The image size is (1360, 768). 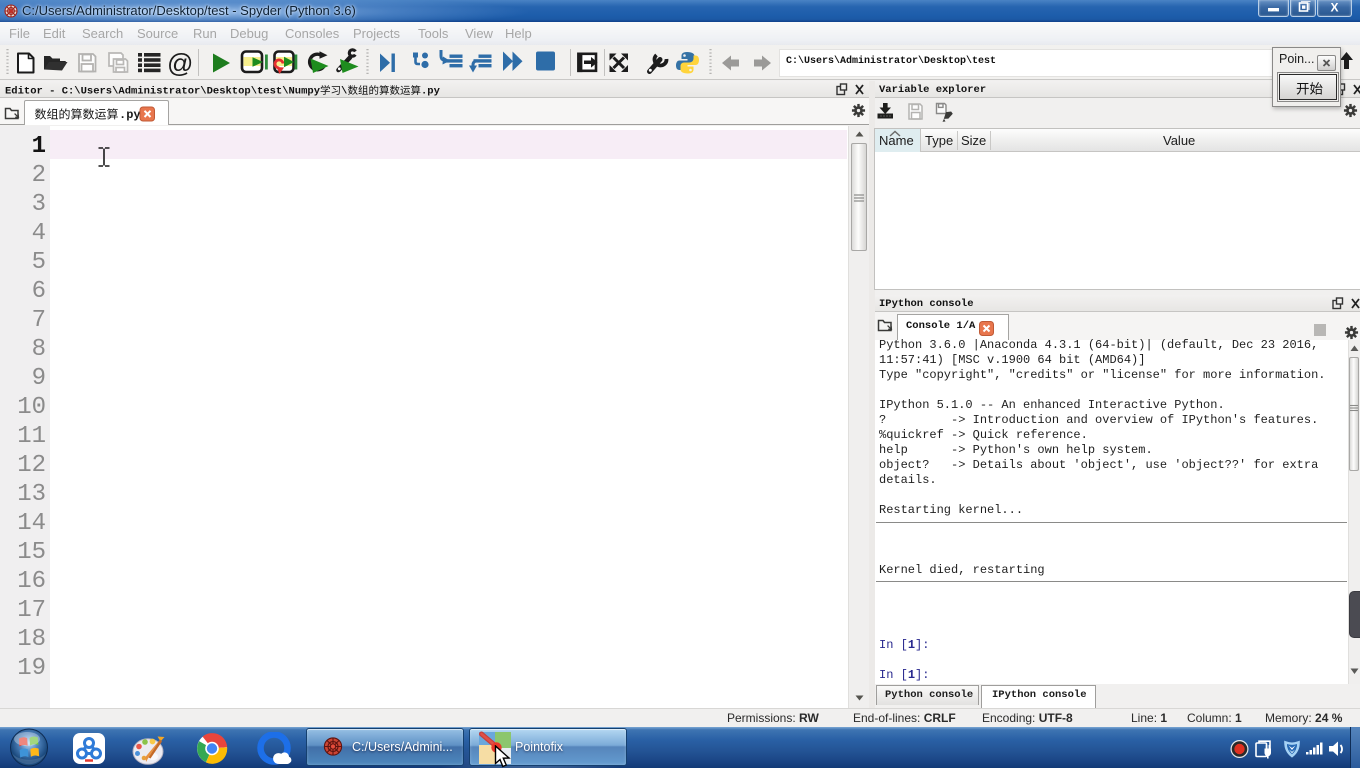 What do you see at coordinates (1334, 8) in the screenshot?
I see `svg-text: X` at bounding box center [1334, 8].